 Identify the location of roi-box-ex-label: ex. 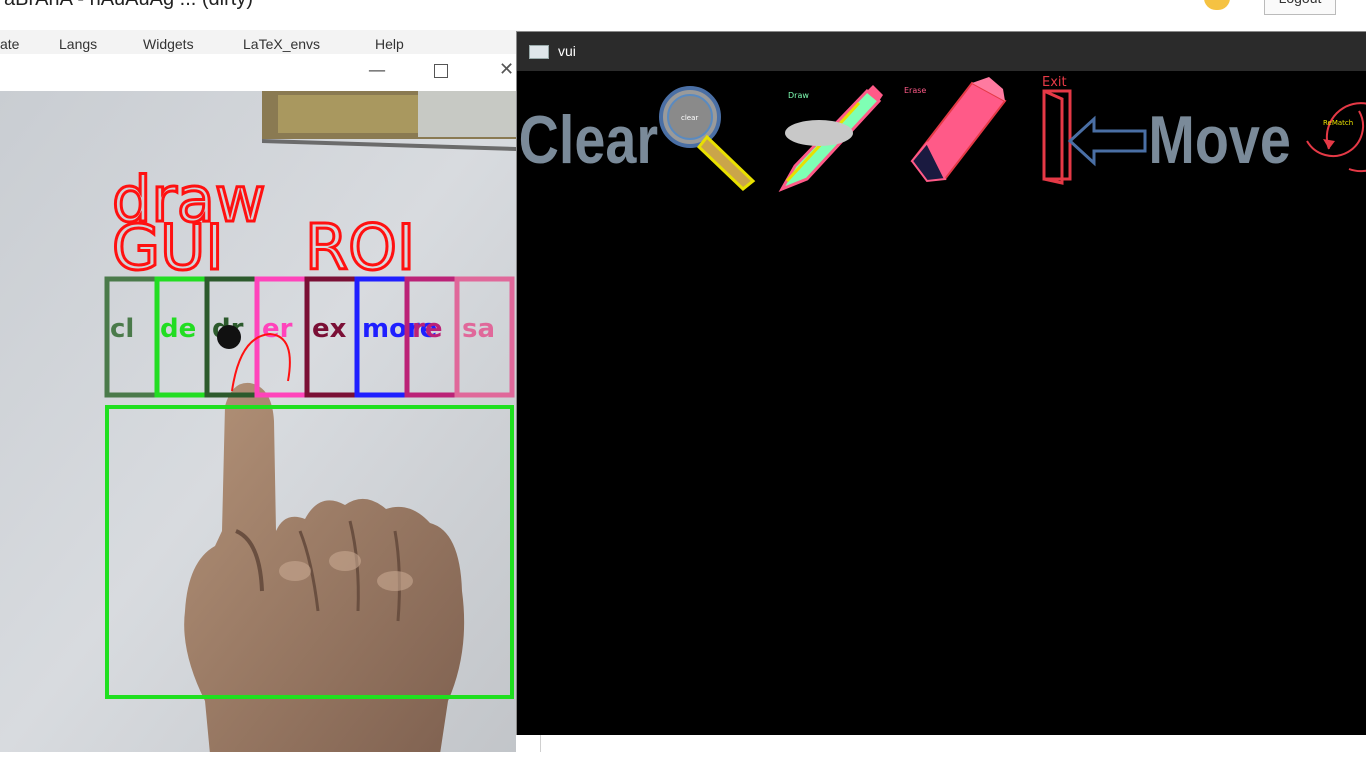
(329, 329).